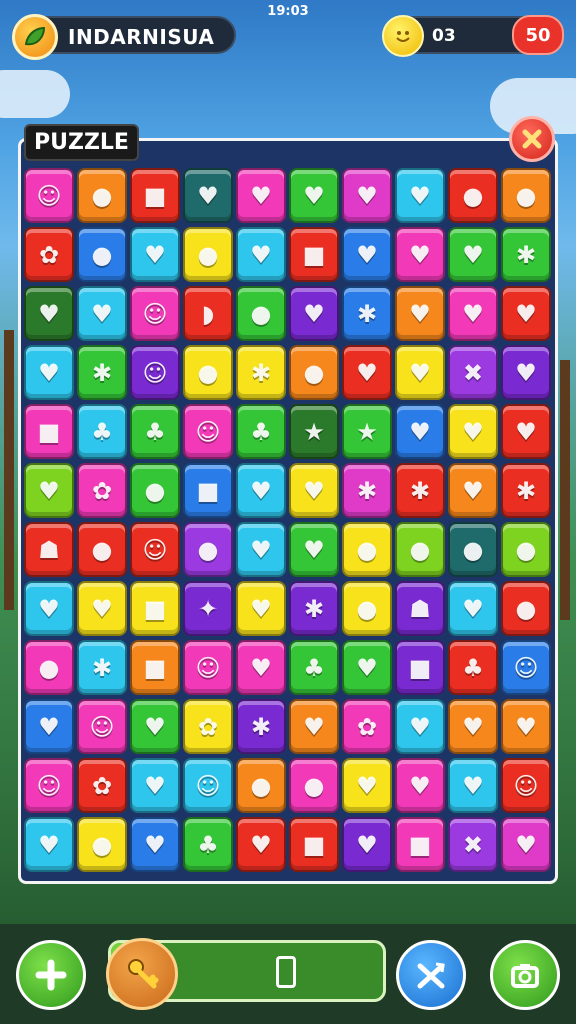 The image size is (576, 1024). I want to click on coin-counter: 03 50, so click(473, 36).